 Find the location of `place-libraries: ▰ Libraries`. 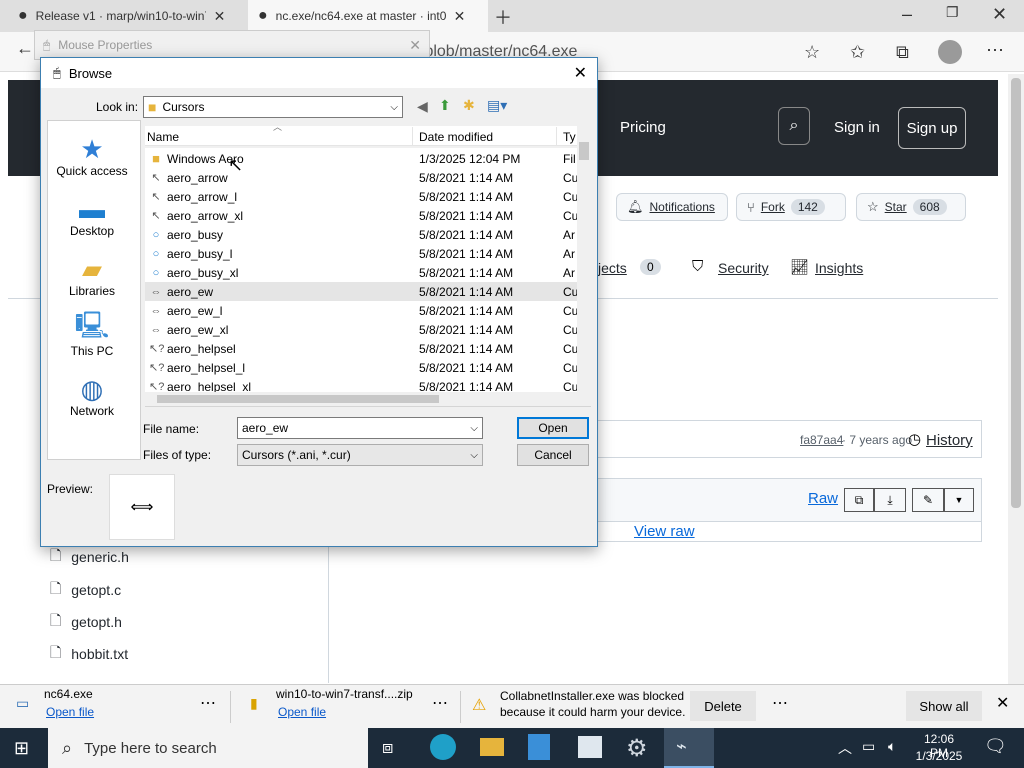

place-libraries: ▰ Libraries is located at coordinates (92, 276).